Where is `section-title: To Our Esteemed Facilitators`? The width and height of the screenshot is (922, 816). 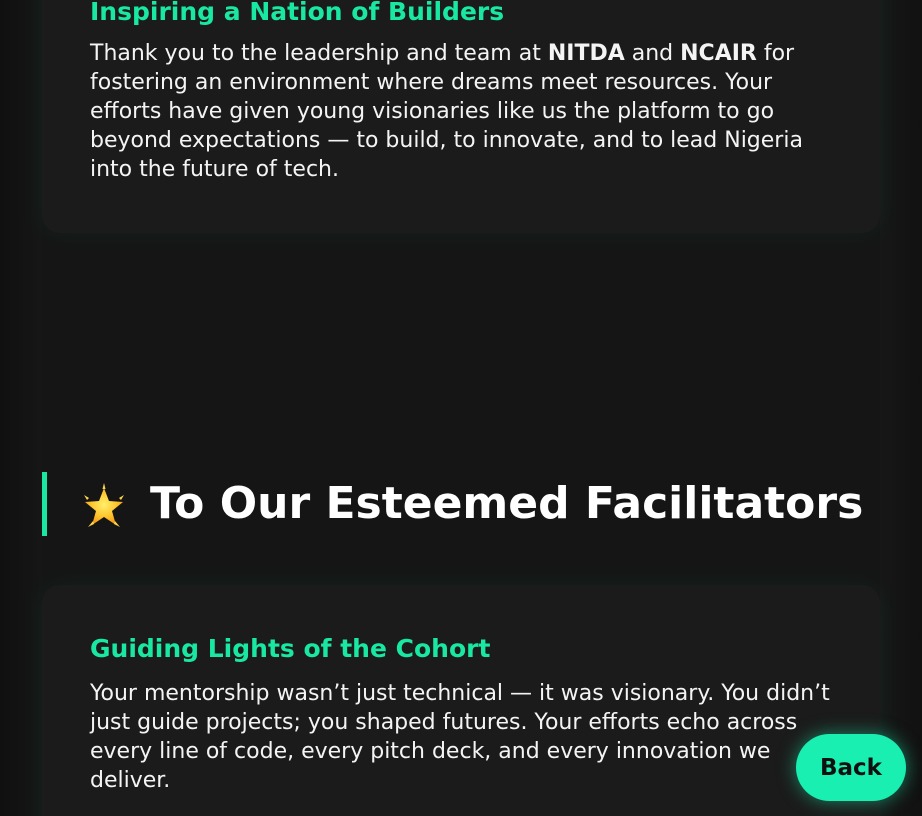 section-title: To Our Esteemed Facilitators is located at coordinates (507, 503).